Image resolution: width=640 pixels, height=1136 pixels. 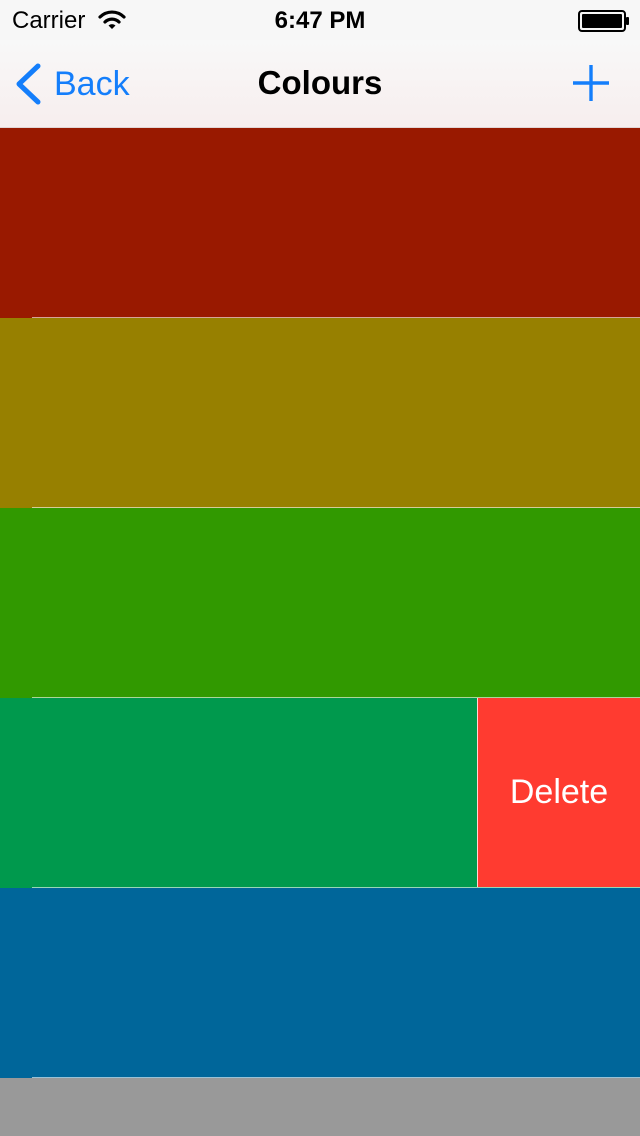 I want to click on chevron-left-icon, so click(x=28, y=84).